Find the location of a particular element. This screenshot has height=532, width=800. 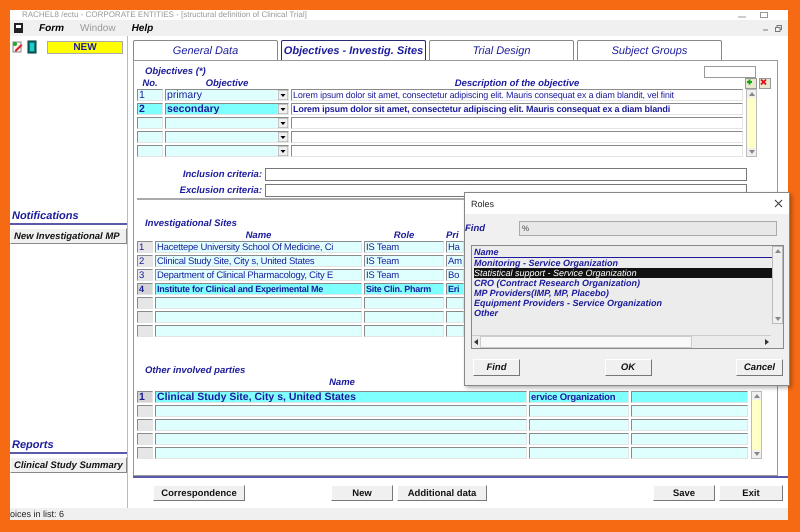

menu-item: Help is located at coordinates (143, 28).